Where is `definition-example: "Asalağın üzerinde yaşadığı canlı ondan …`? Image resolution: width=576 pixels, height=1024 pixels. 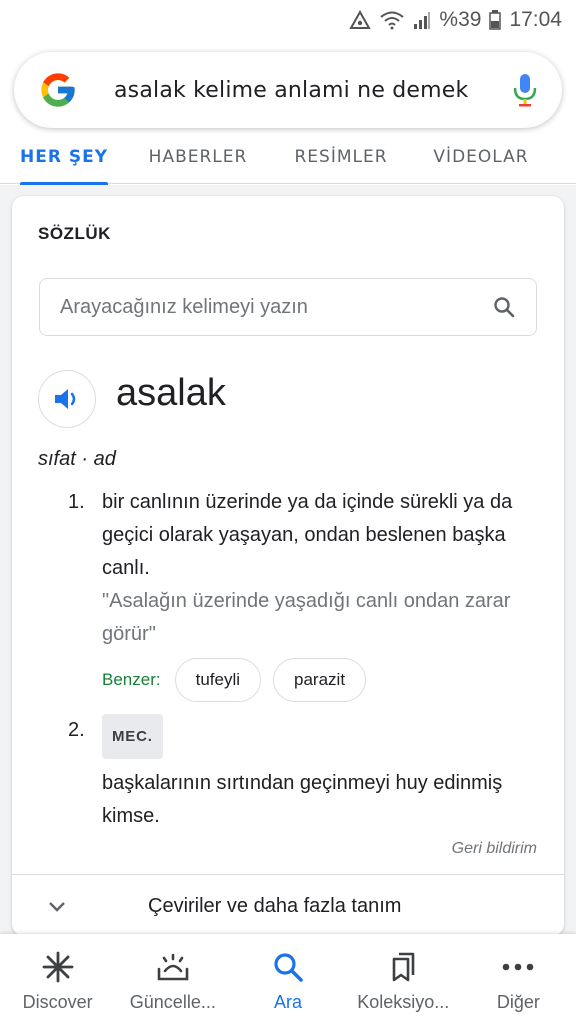
definition-example: "Asalağın üzerinde yaşadığı canlı ondan … is located at coordinates (306, 617).